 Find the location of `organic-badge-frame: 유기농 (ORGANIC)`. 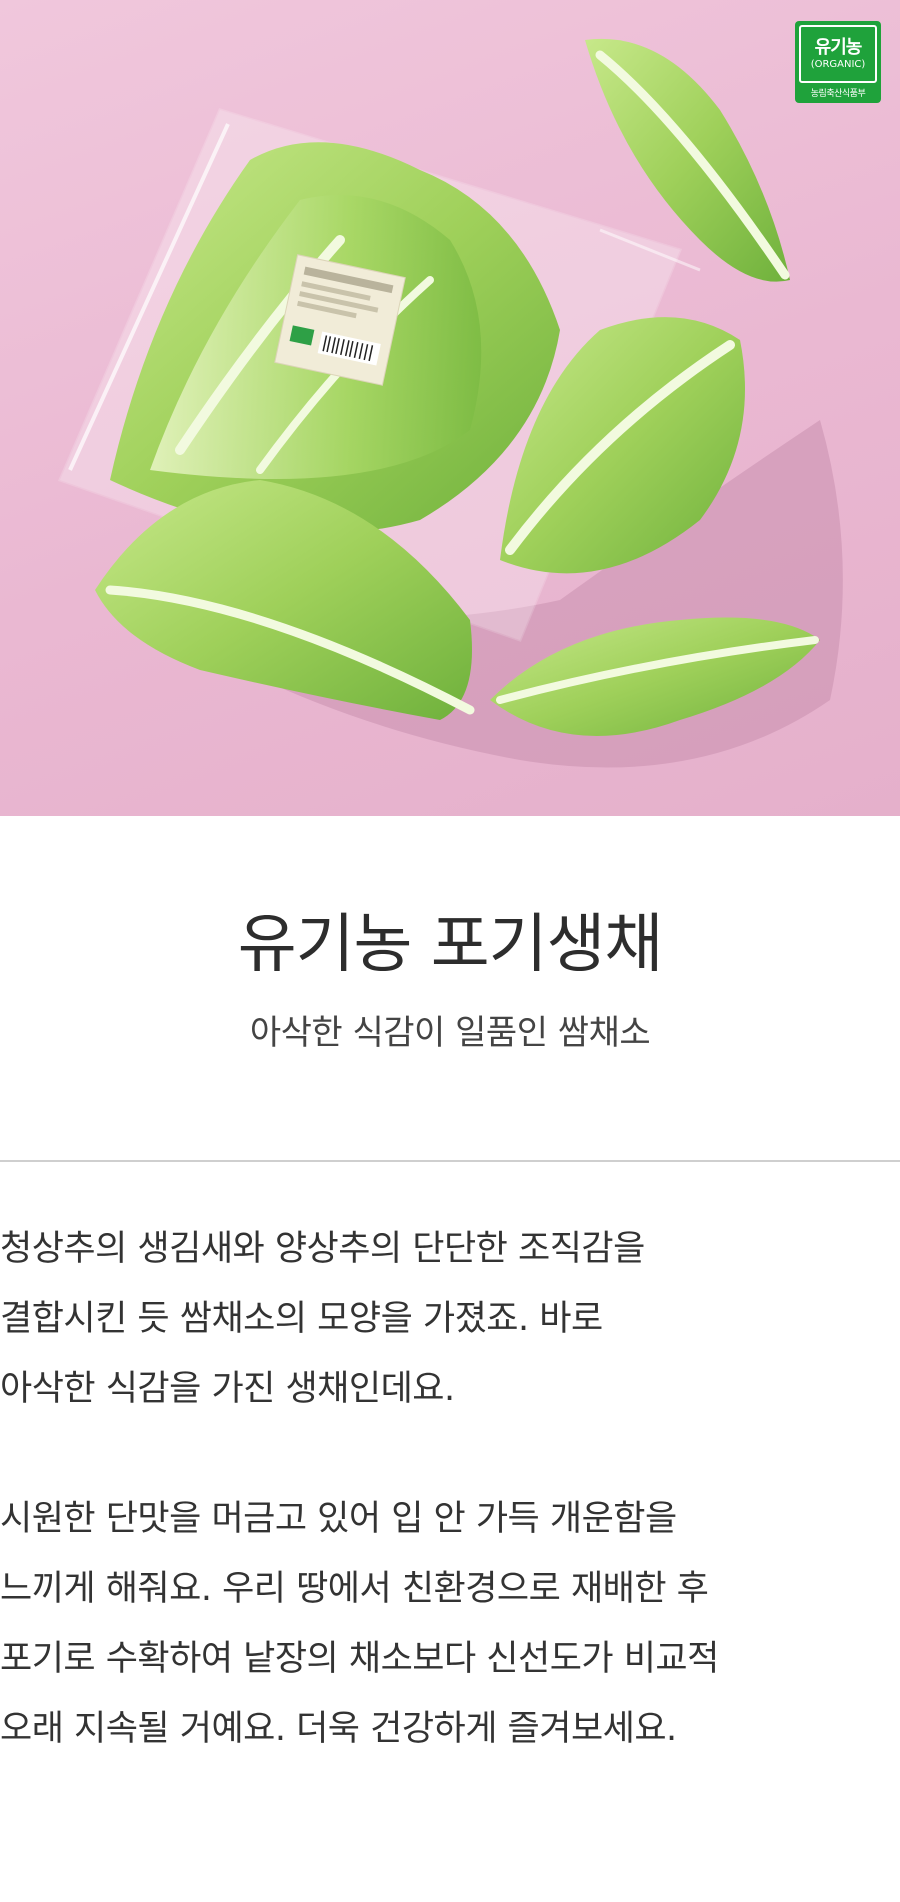

organic-badge-frame: 유기농 (ORGANIC) is located at coordinates (838, 54).